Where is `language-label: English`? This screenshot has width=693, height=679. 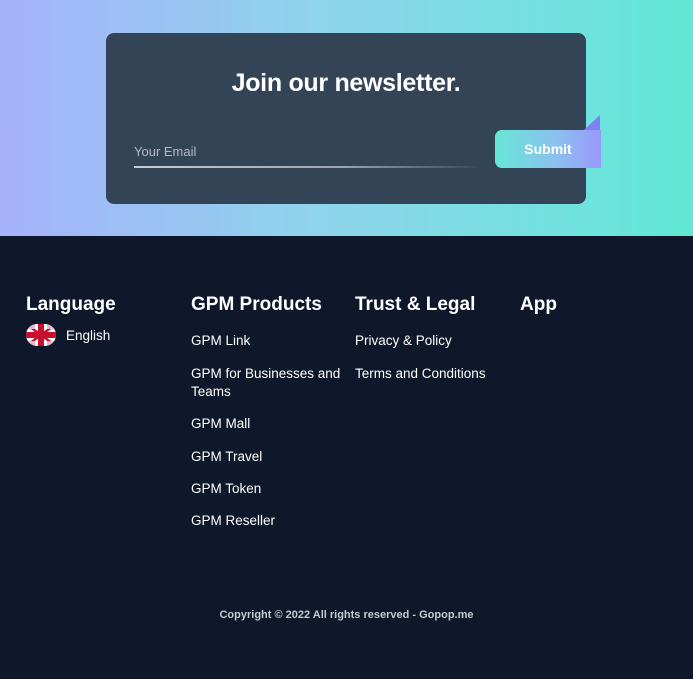
language-label: English is located at coordinates (88, 335).